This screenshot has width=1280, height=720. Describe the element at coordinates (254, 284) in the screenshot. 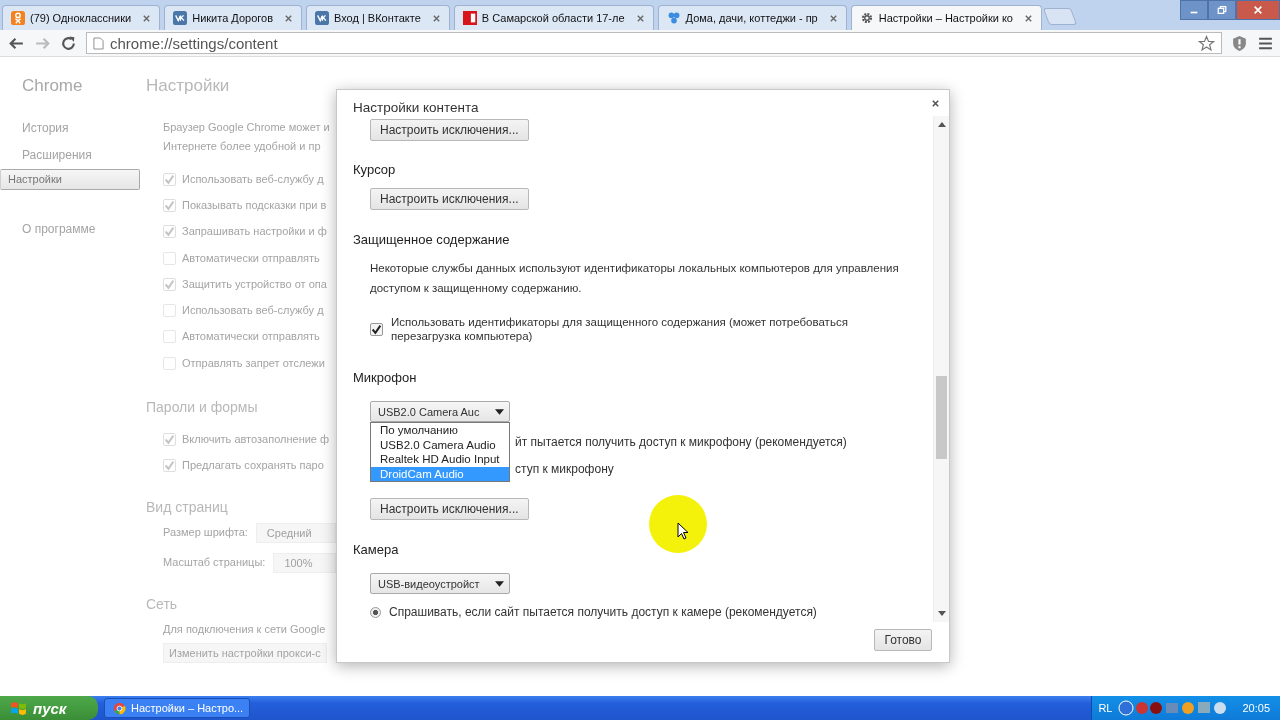

I see `checkbox-label: Защитить устройство от опа` at that location.